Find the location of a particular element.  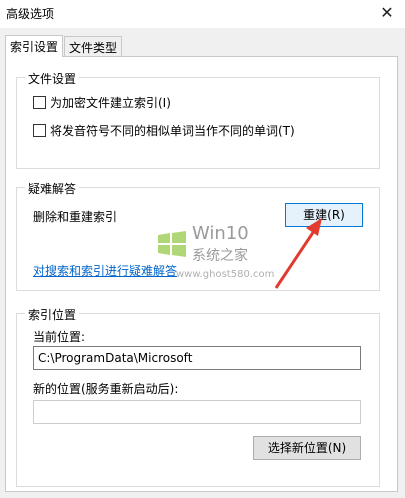

rebuild-button: 重建(R) is located at coordinates (324, 215).